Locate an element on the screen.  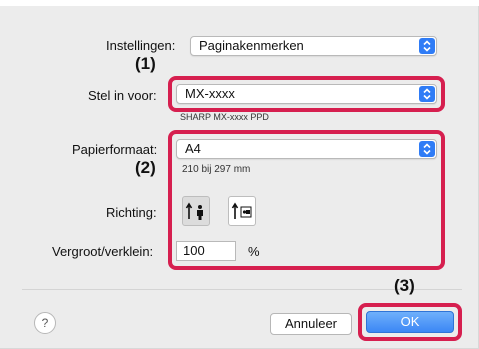
orientation-label: Richting: is located at coordinates (131, 212).